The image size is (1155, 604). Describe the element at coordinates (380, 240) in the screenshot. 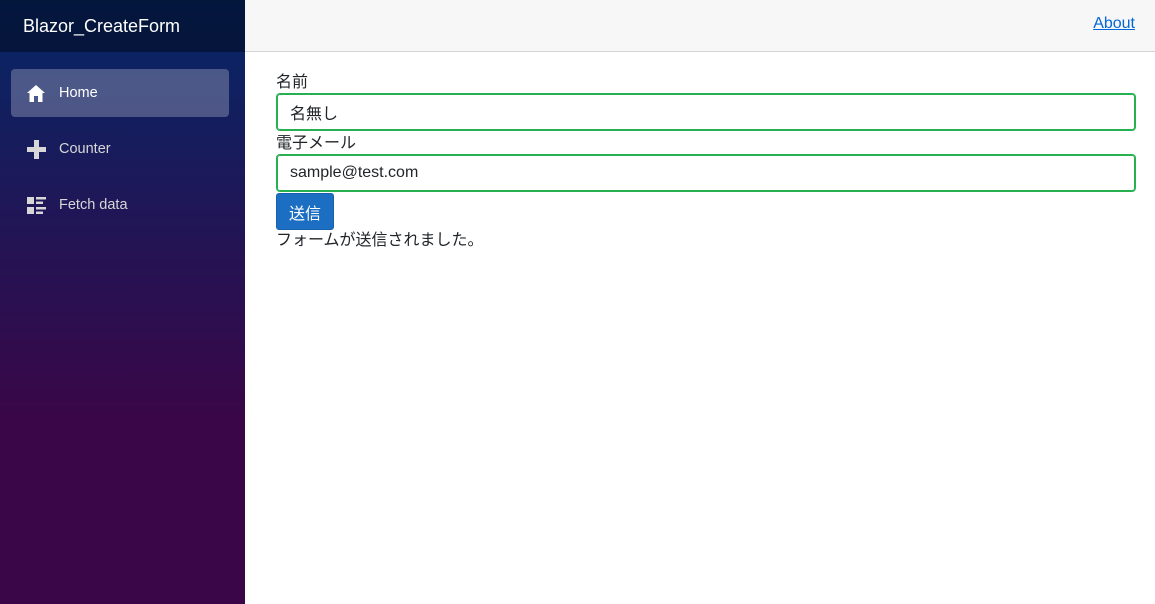

I see `status-message: フォームが送信されました。` at that location.